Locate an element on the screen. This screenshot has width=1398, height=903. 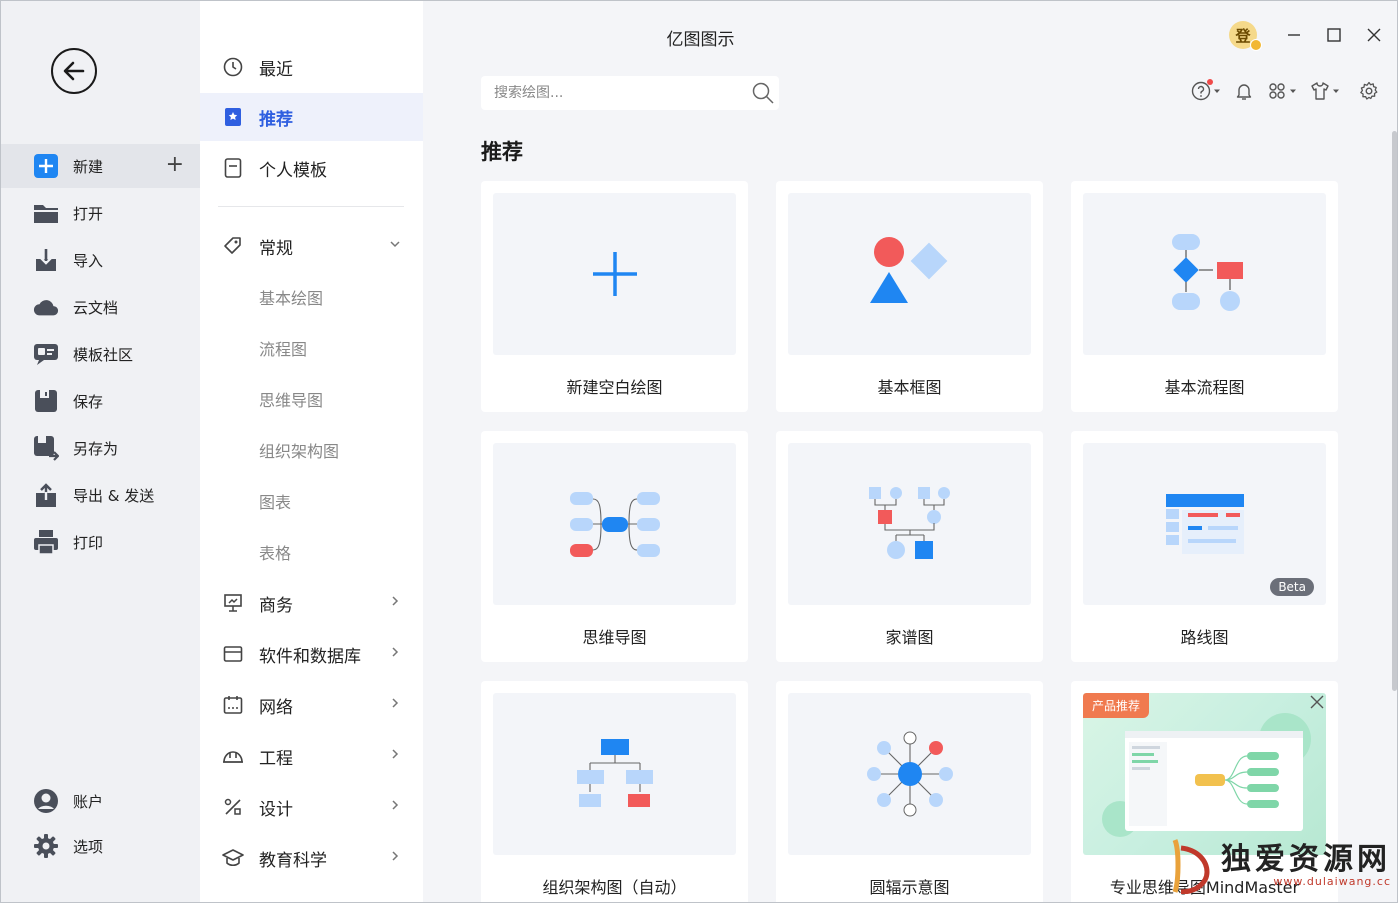
category-education: 教育科学 is located at coordinates (311, 858).